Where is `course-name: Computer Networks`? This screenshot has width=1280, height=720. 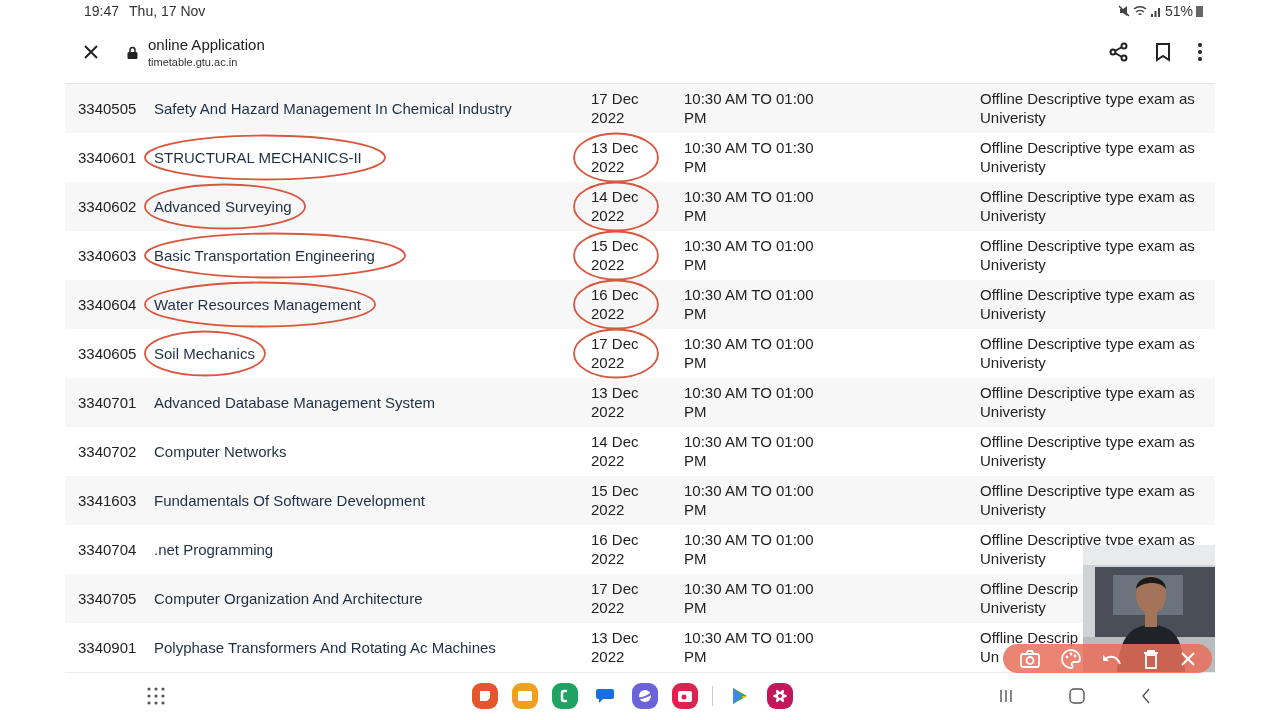
course-name: Computer Networks is located at coordinates (221, 451).